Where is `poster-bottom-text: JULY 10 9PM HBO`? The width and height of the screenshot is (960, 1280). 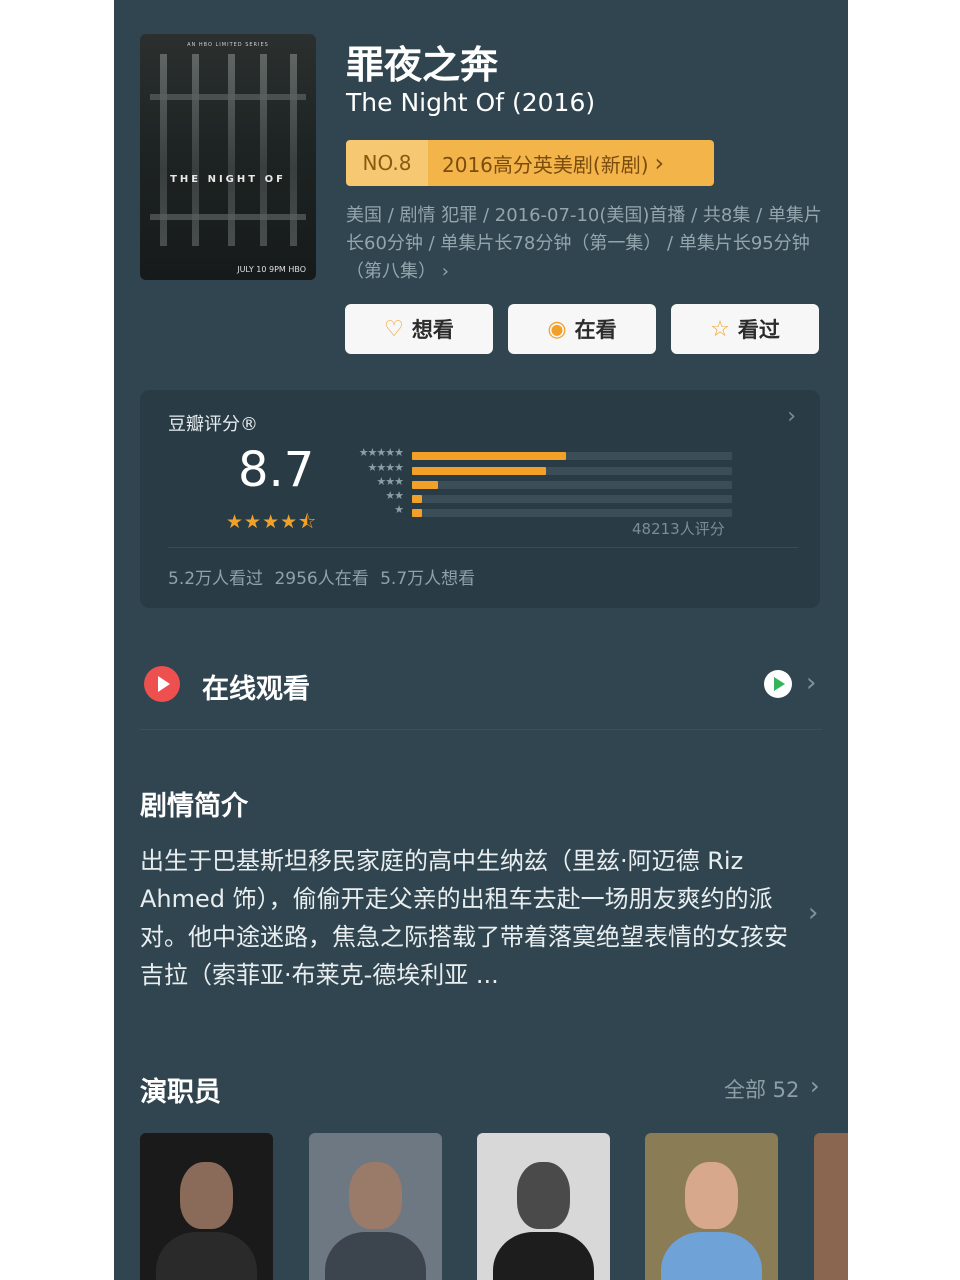 poster-bottom-text: JULY 10 9PM HBO is located at coordinates (271, 269).